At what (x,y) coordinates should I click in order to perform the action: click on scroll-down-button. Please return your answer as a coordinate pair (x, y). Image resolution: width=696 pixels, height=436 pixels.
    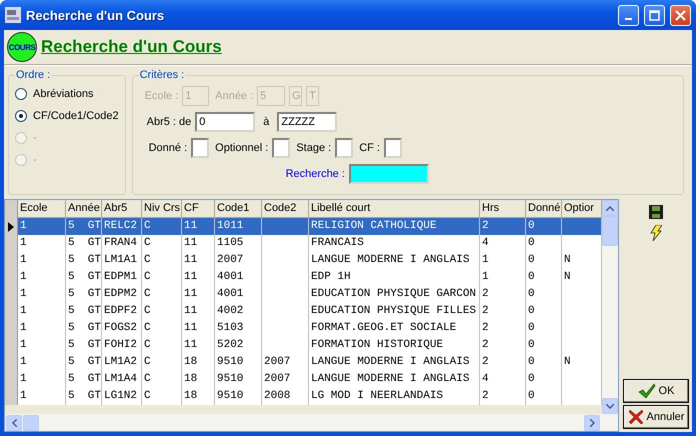
    Looking at the image, I should click on (610, 406).